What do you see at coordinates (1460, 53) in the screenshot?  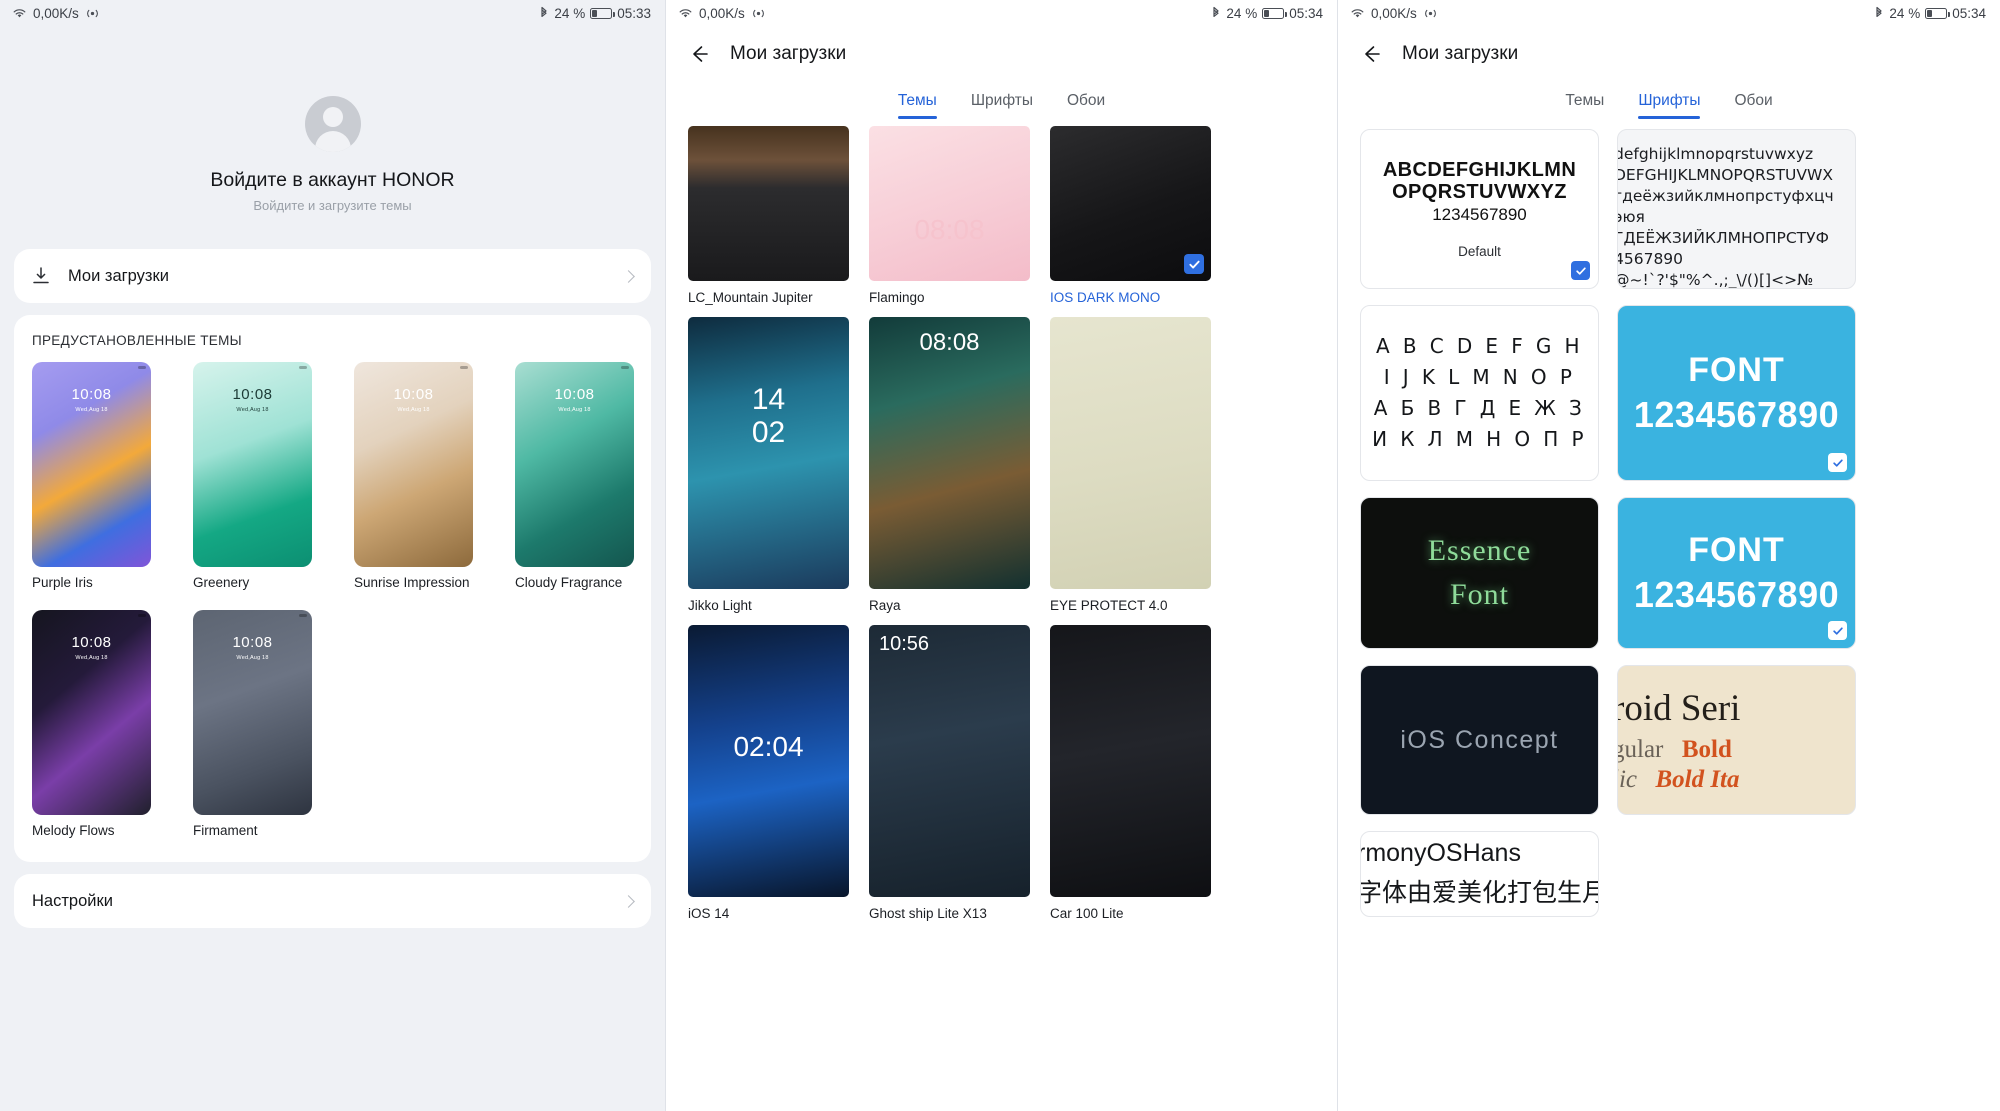 I see `page-title: Мои загрузки` at bounding box center [1460, 53].